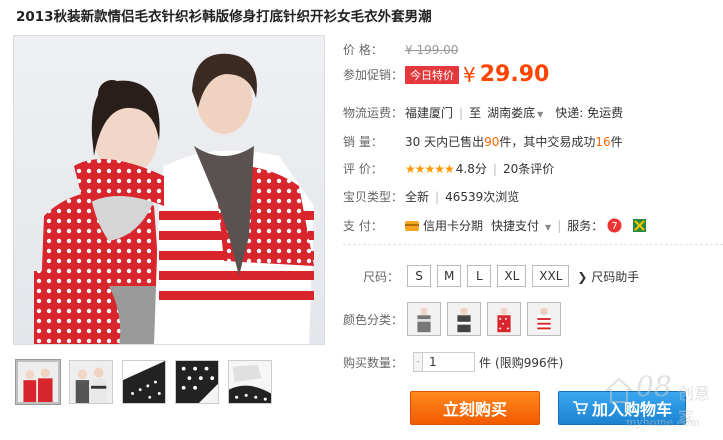 Image resolution: width=723 pixels, height=440 pixels. Describe the element at coordinates (373, 319) in the screenshot. I see `color-label: 颜色分类：` at that location.